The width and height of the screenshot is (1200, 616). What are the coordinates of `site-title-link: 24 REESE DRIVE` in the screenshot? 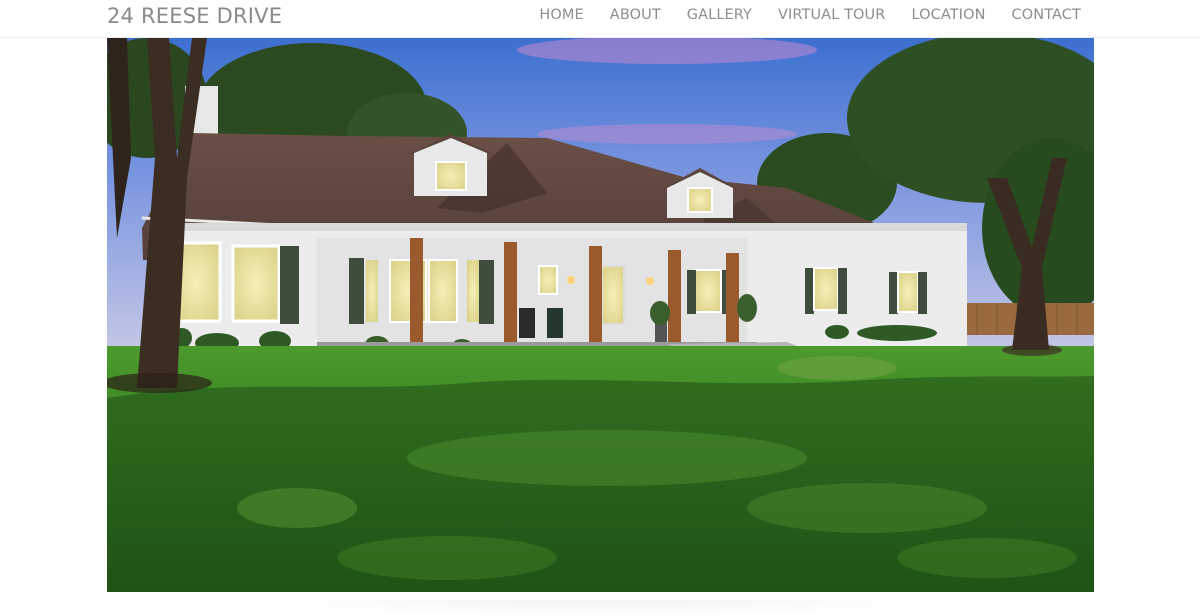 It's located at (194, 16).